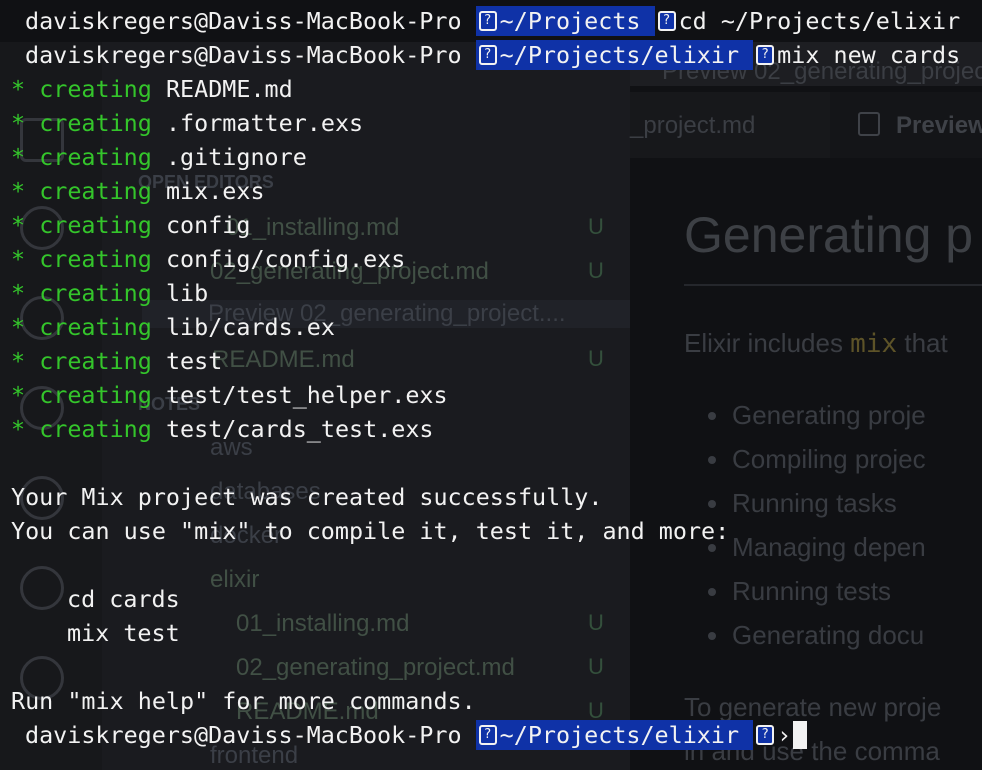 This screenshot has height=770, width=982. What do you see at coordinates (285, 259) in the screenshot?
I see `created-file: config/config.exs` at bounding box center [285, 259].